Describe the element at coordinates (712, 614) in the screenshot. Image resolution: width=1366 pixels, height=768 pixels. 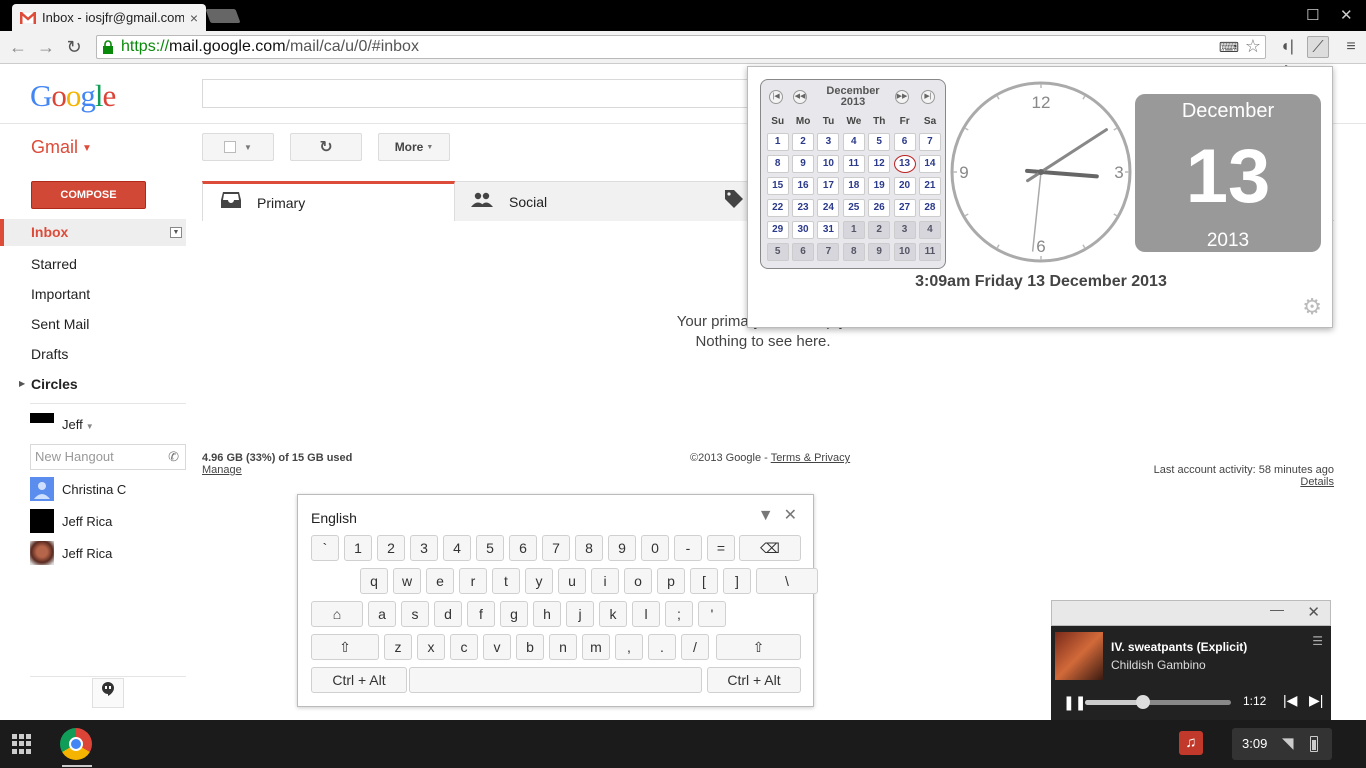
I see `key: '` at that location.